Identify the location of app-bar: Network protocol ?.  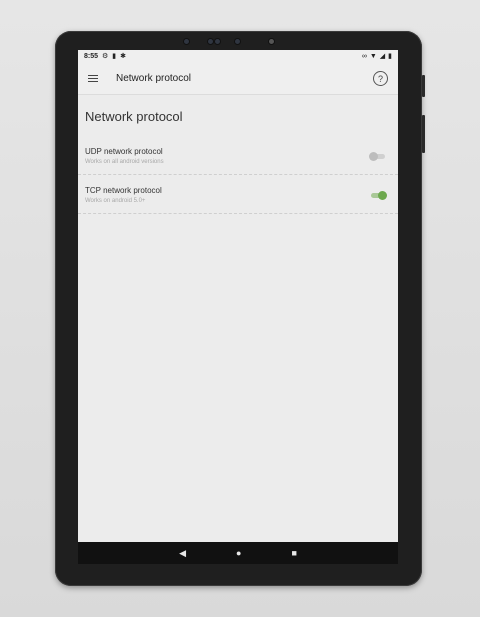
(238, 79).